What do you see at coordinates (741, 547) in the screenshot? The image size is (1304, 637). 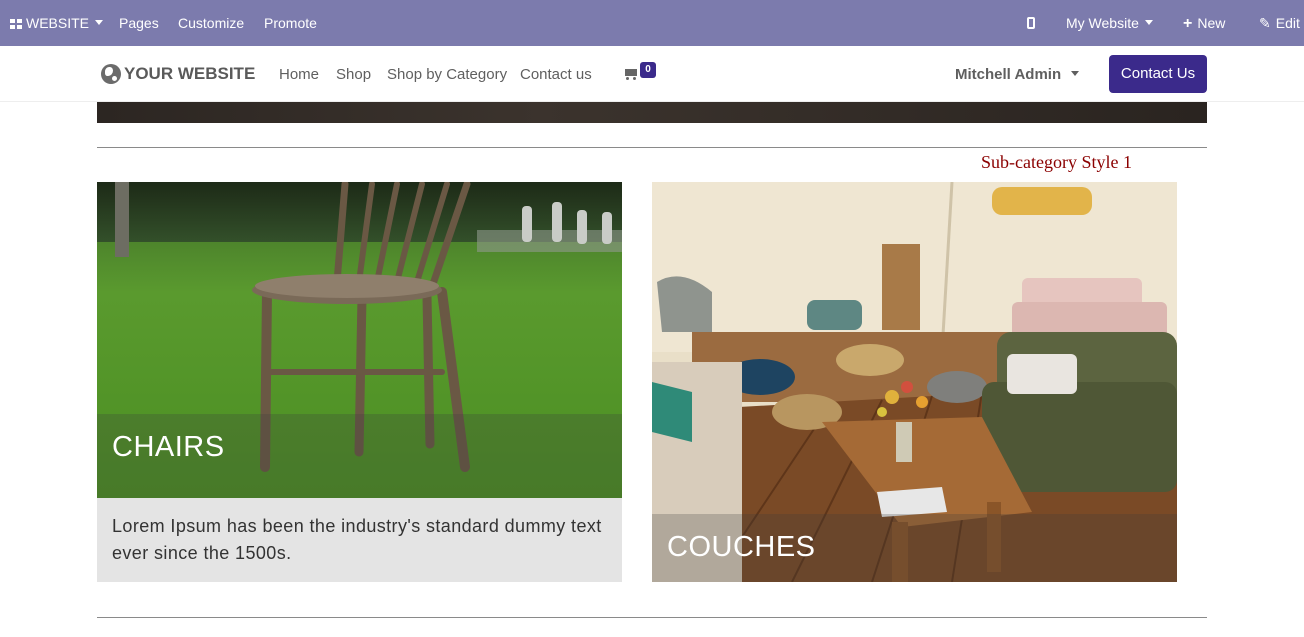 I see `category-label-couches: COUCHES` at bounding box center [741, 547].